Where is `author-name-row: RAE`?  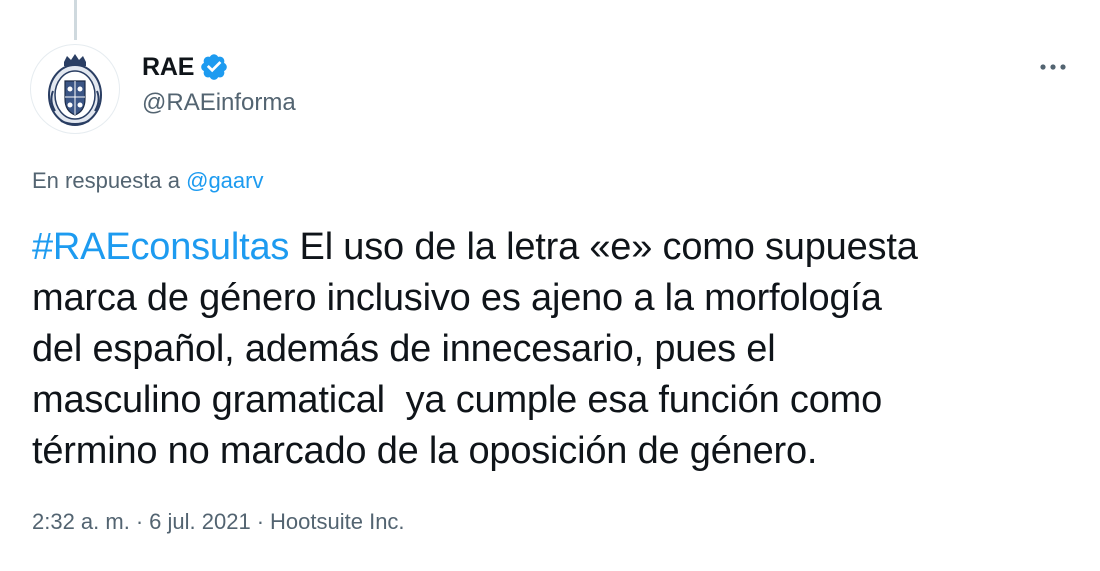 author-name-row: RAE is located at coordinates (185, 67).